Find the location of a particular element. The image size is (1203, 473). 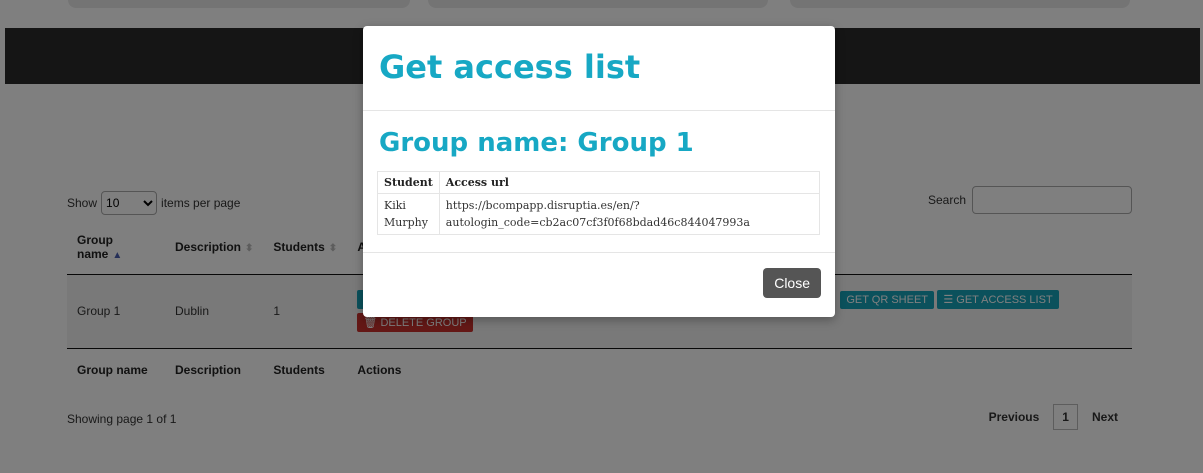

modal-header: Get access list is located at coordinates (599, 68).